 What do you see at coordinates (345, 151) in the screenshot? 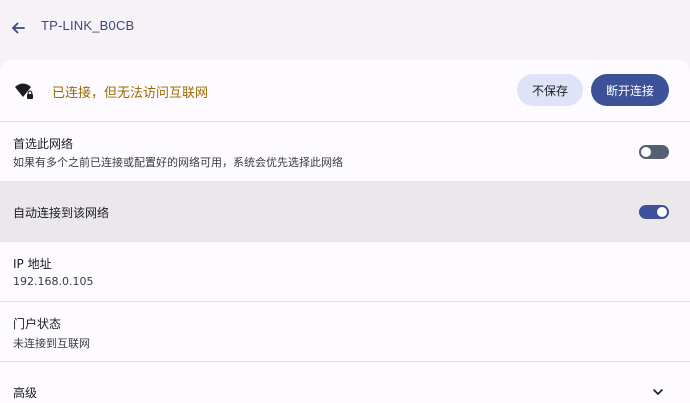
I see `preferred-network-row: 首选此网络 如果有多个之前已连接或配置好的网络可用，系统会优先选择此网络` at bounding box center [345, 151].